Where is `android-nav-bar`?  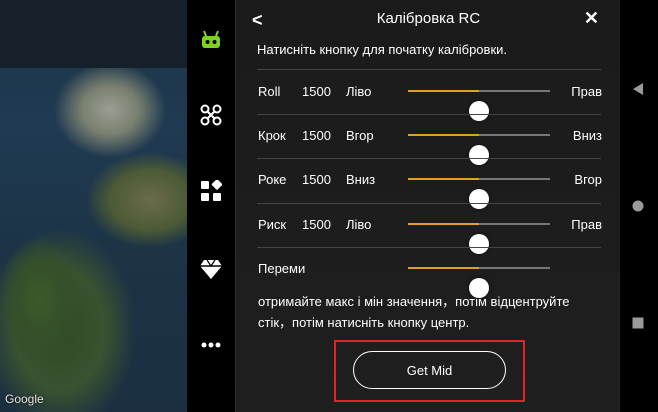 android-nav-bar is located at coordinates (639, 206).